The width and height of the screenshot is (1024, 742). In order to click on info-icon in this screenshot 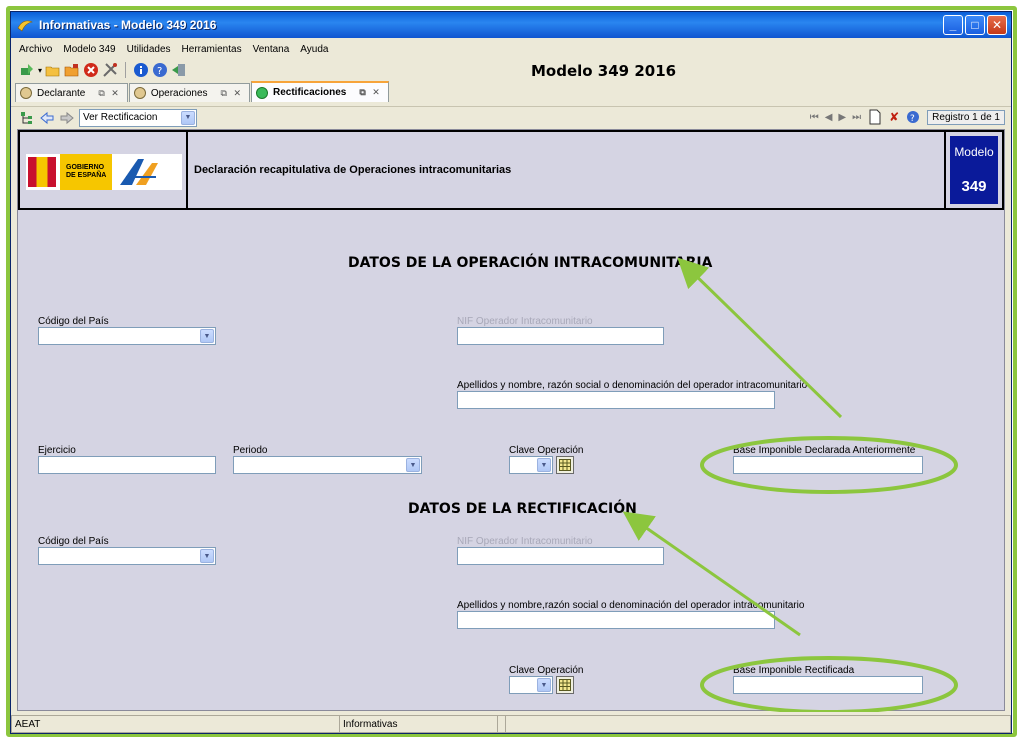, I will do `click(141, 70)`.